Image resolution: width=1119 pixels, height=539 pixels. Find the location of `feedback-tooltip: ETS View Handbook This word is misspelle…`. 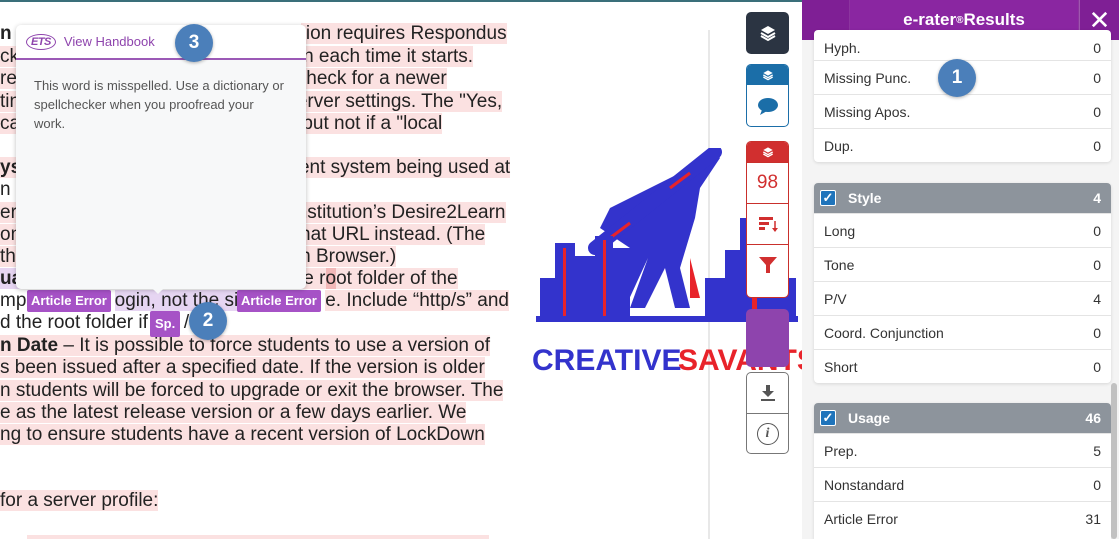

feedback-tooltip: ETS View Handbook This word is misspelle… is located at coordinates (161, 157).